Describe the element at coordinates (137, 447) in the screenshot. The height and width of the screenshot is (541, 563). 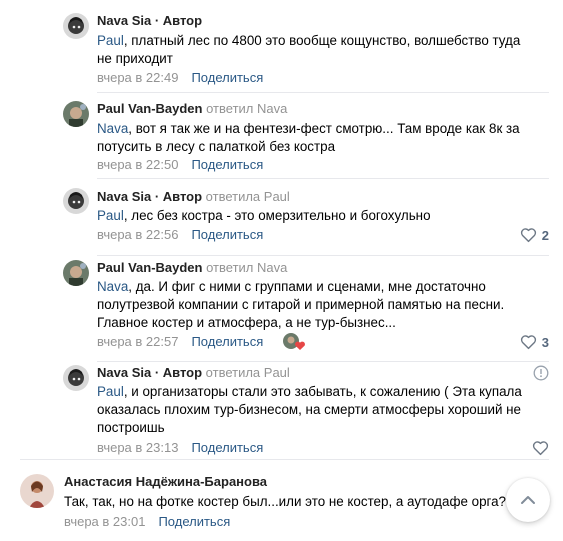
I see `comment-time: вчера в 23:13` at that location.